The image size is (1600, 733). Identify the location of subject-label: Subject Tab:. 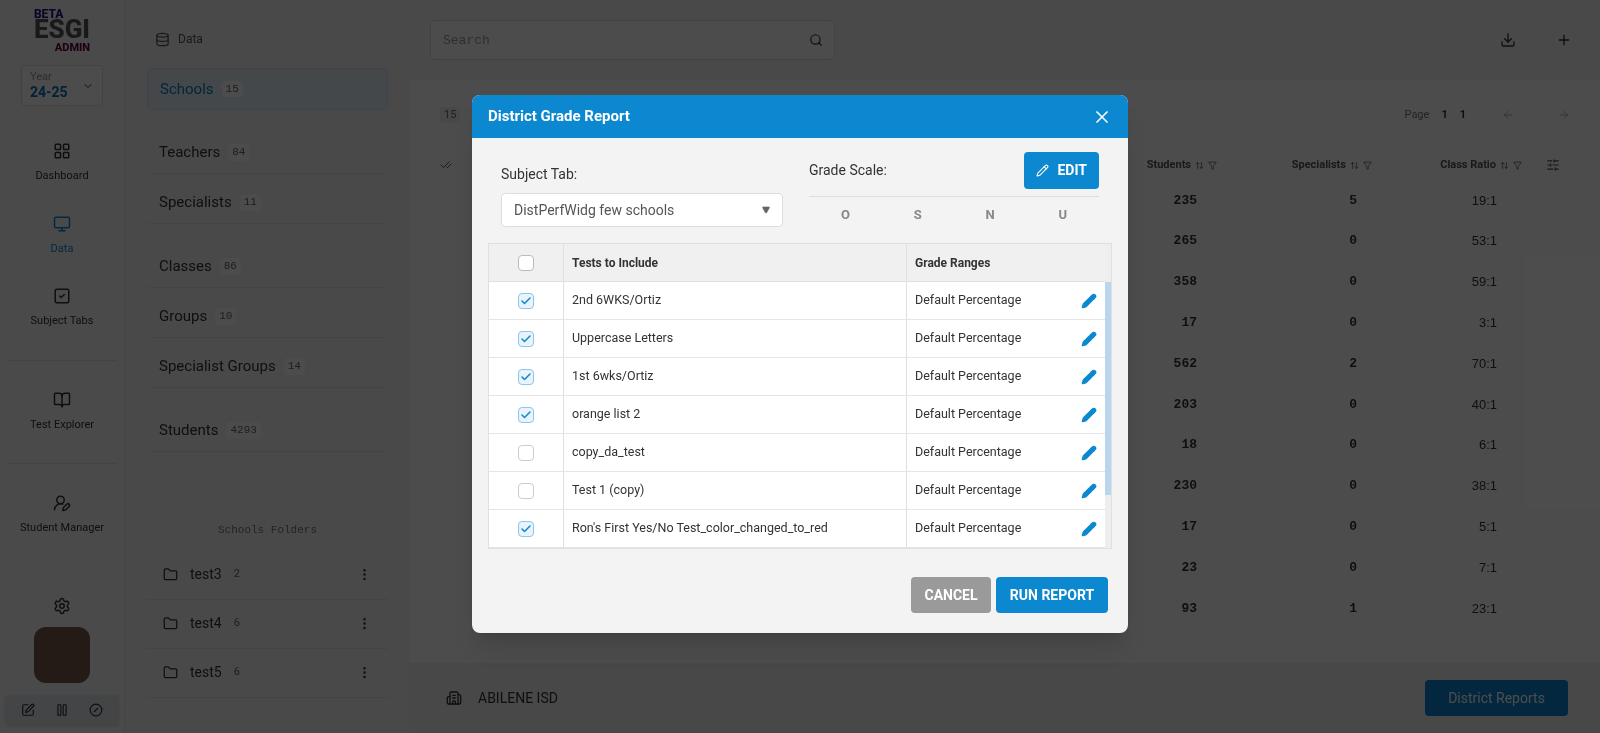
(540, 174).